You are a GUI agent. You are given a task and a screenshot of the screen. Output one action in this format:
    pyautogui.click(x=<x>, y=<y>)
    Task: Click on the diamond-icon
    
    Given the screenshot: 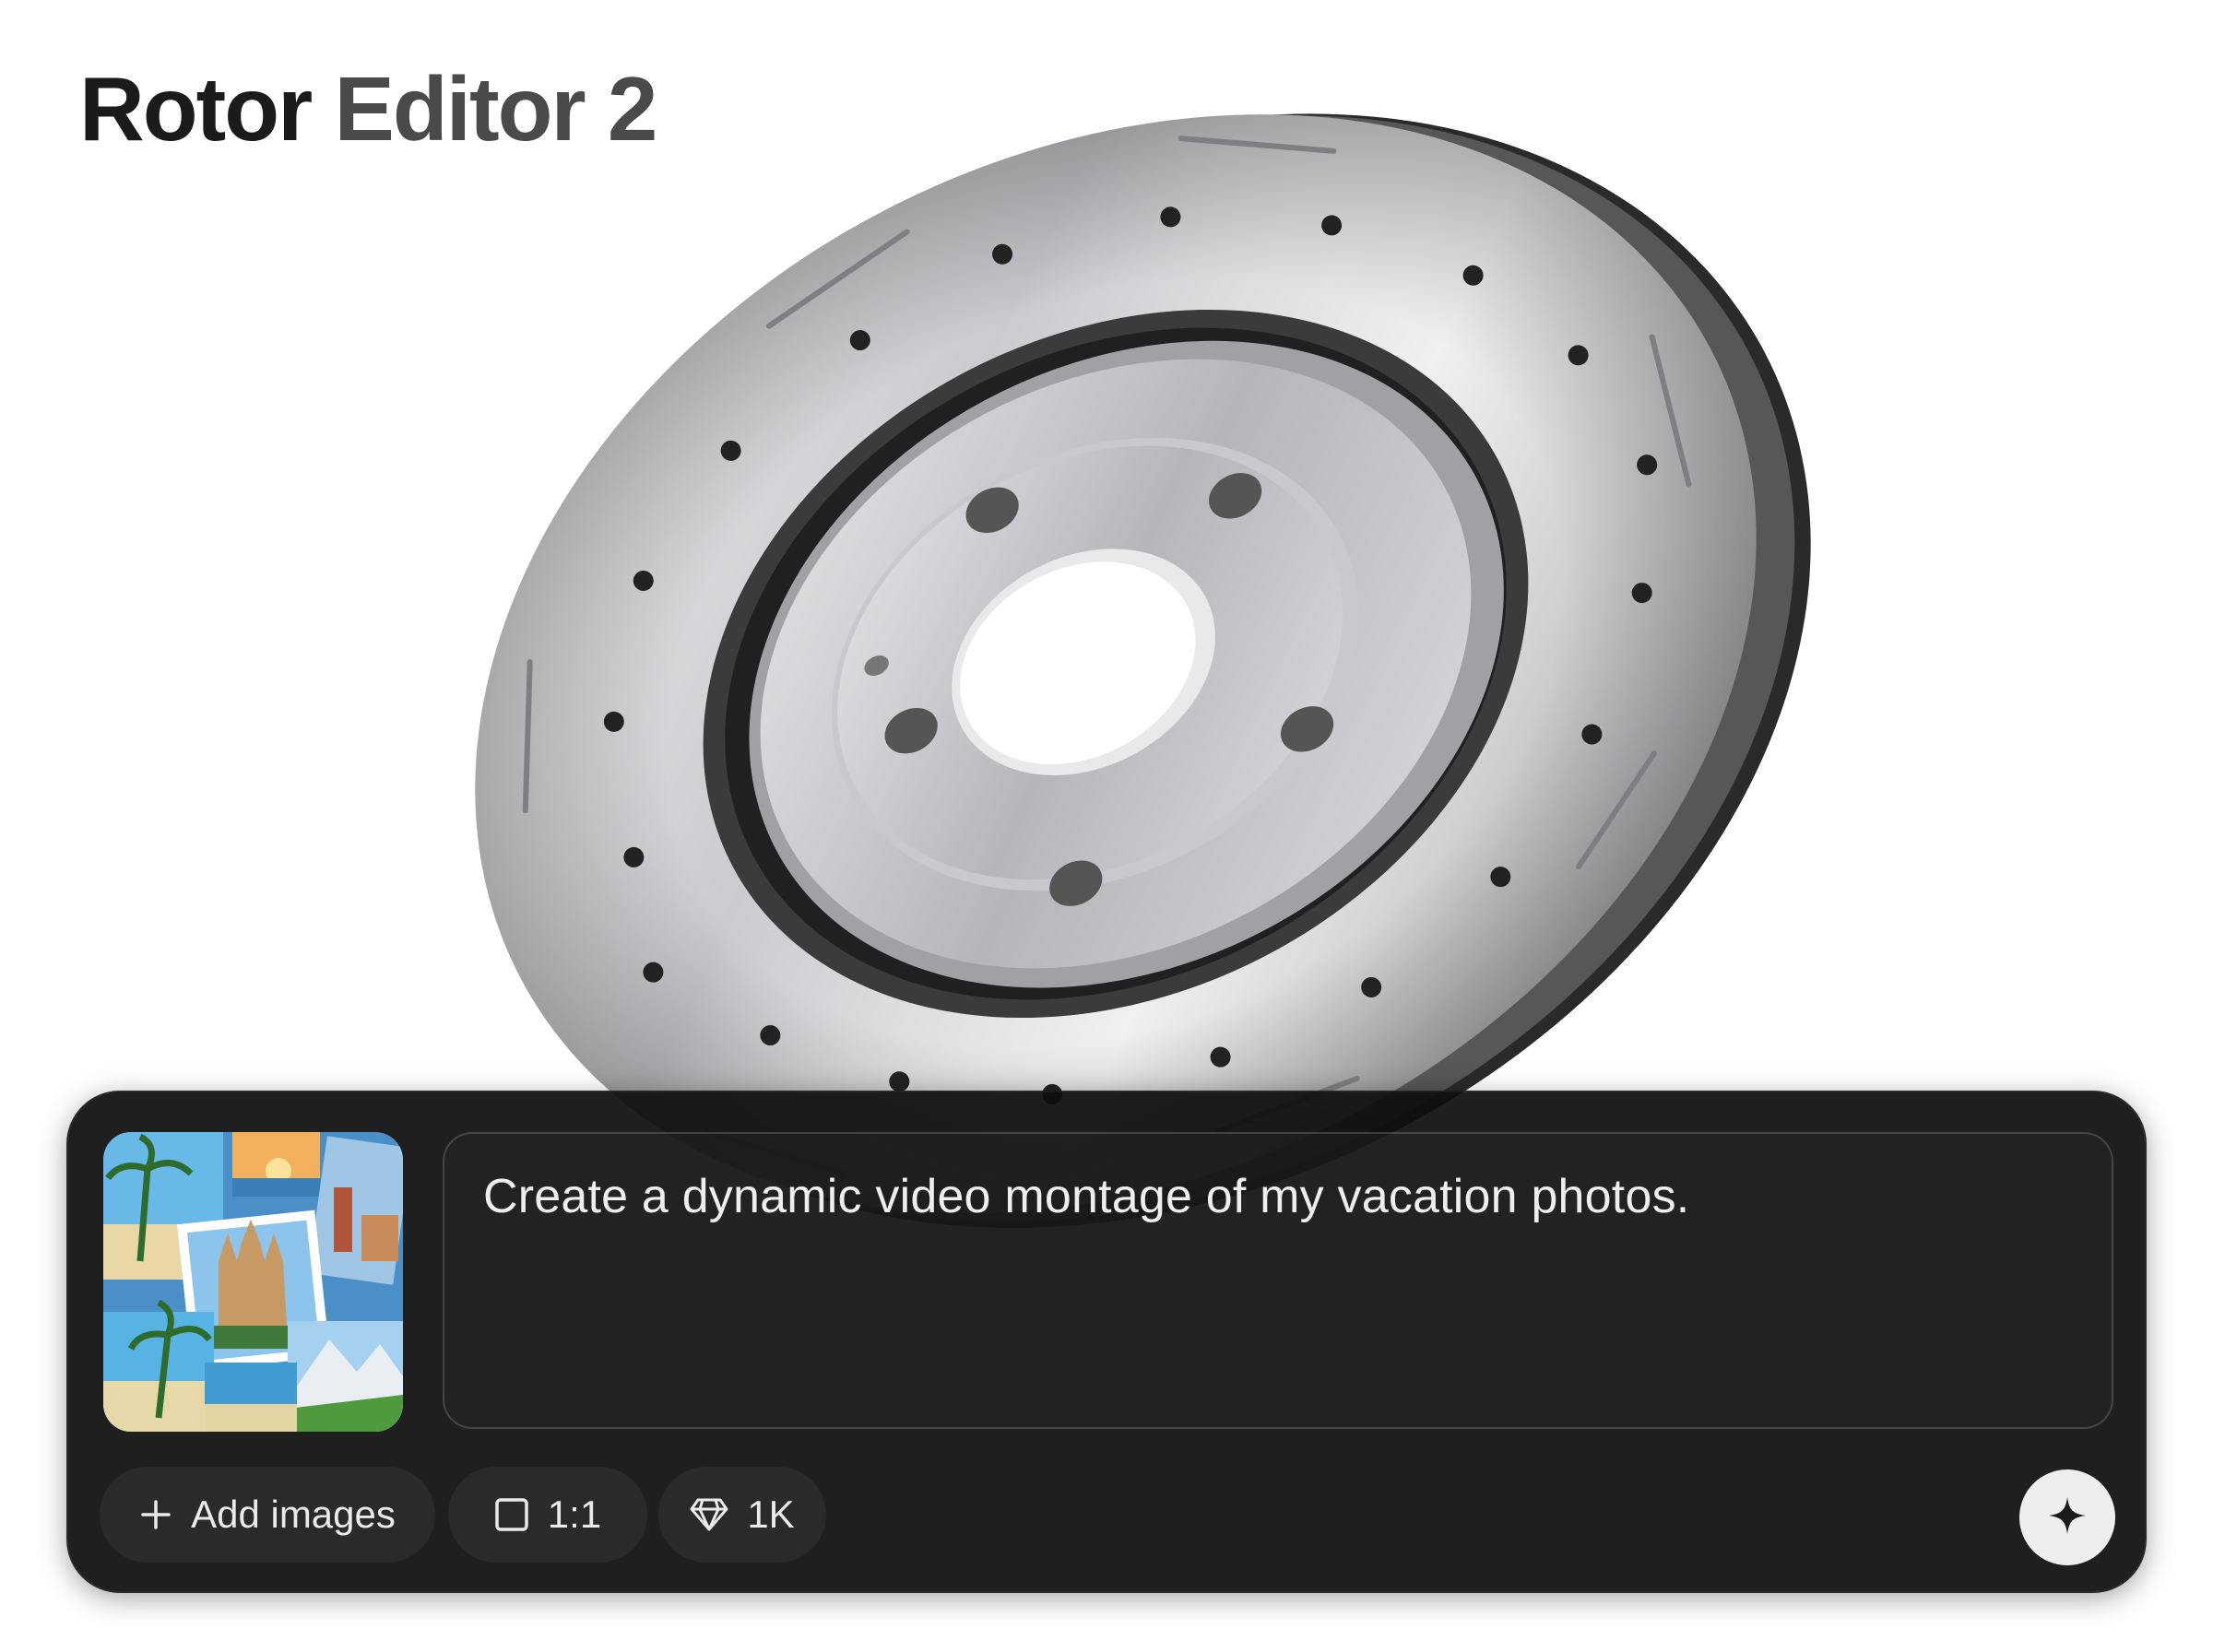 What is the action you would take?
    pyautogui.click(x=709, y=1514)
    